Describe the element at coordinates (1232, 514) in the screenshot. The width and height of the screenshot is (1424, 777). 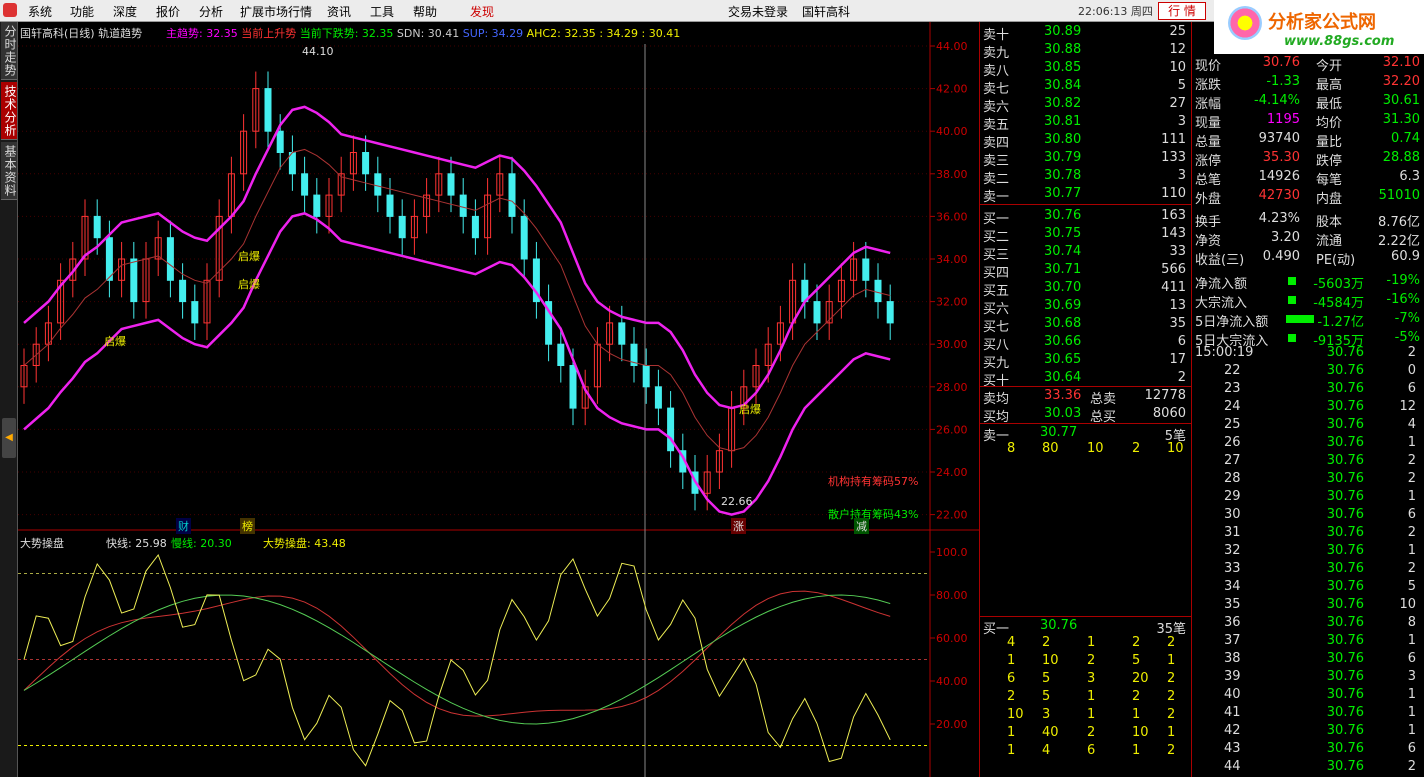
I see `tick-row-cell: 30` at that location.